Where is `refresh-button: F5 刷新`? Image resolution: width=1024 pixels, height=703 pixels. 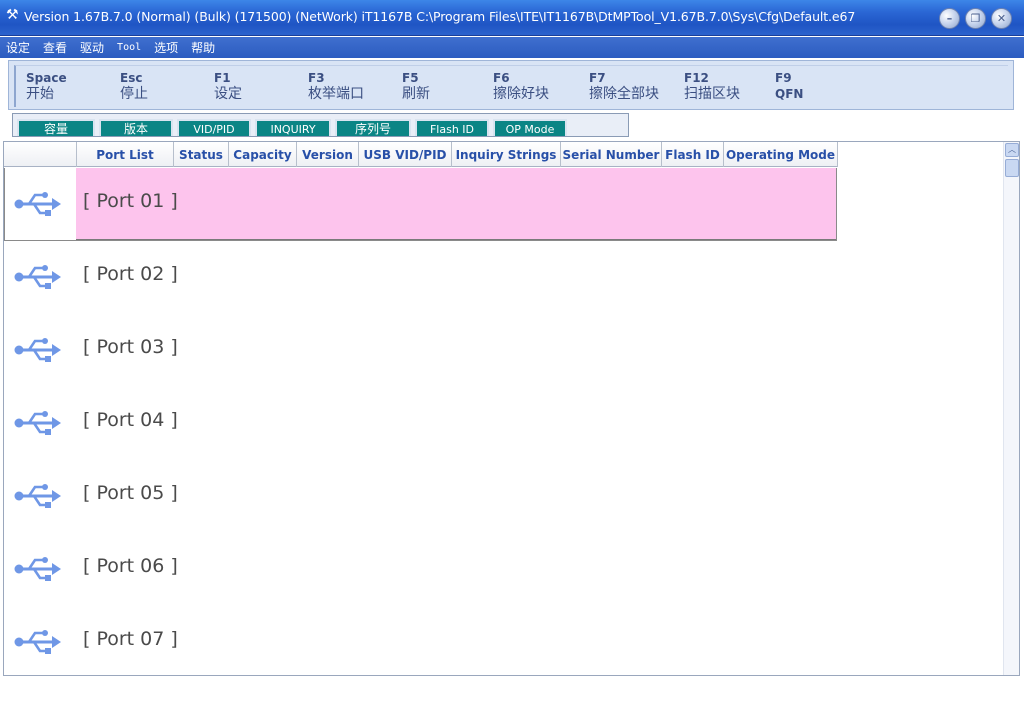
refresh-button: F5 刷新 is located at coordinates (416, 87).